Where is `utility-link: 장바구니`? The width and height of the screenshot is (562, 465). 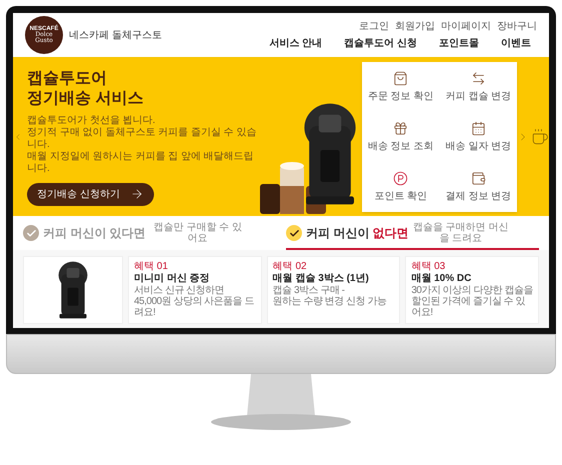 utility-link: 장바구니 is located at coordinates (517, 26).